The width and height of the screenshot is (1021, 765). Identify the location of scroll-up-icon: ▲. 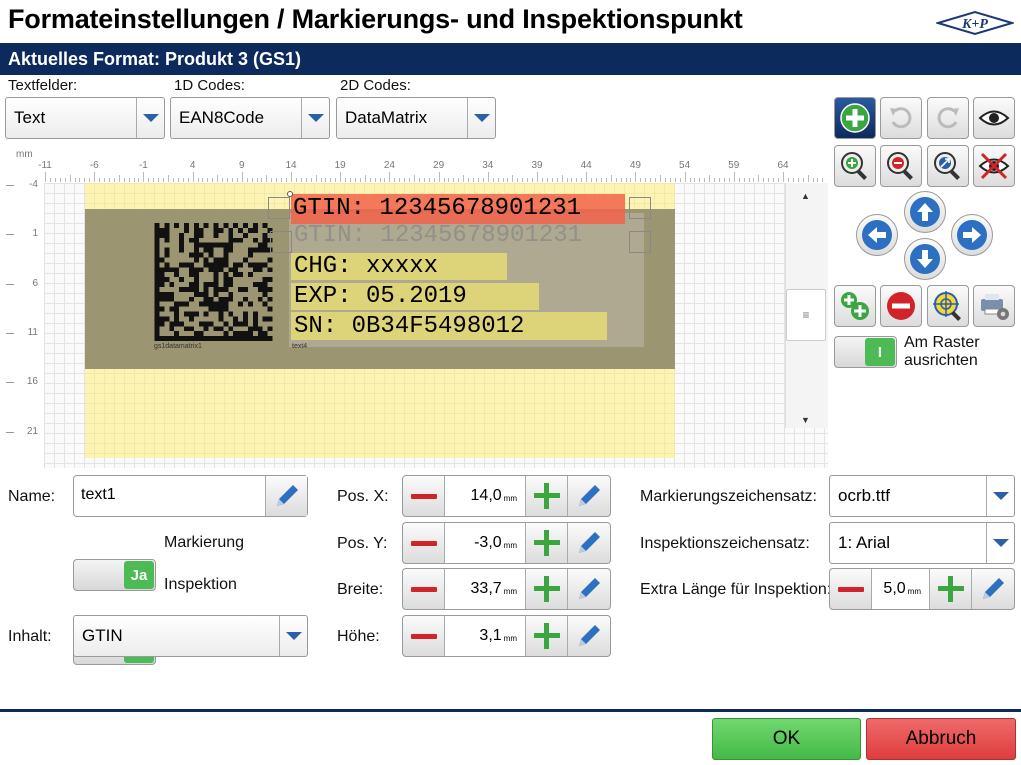
(805, 196).